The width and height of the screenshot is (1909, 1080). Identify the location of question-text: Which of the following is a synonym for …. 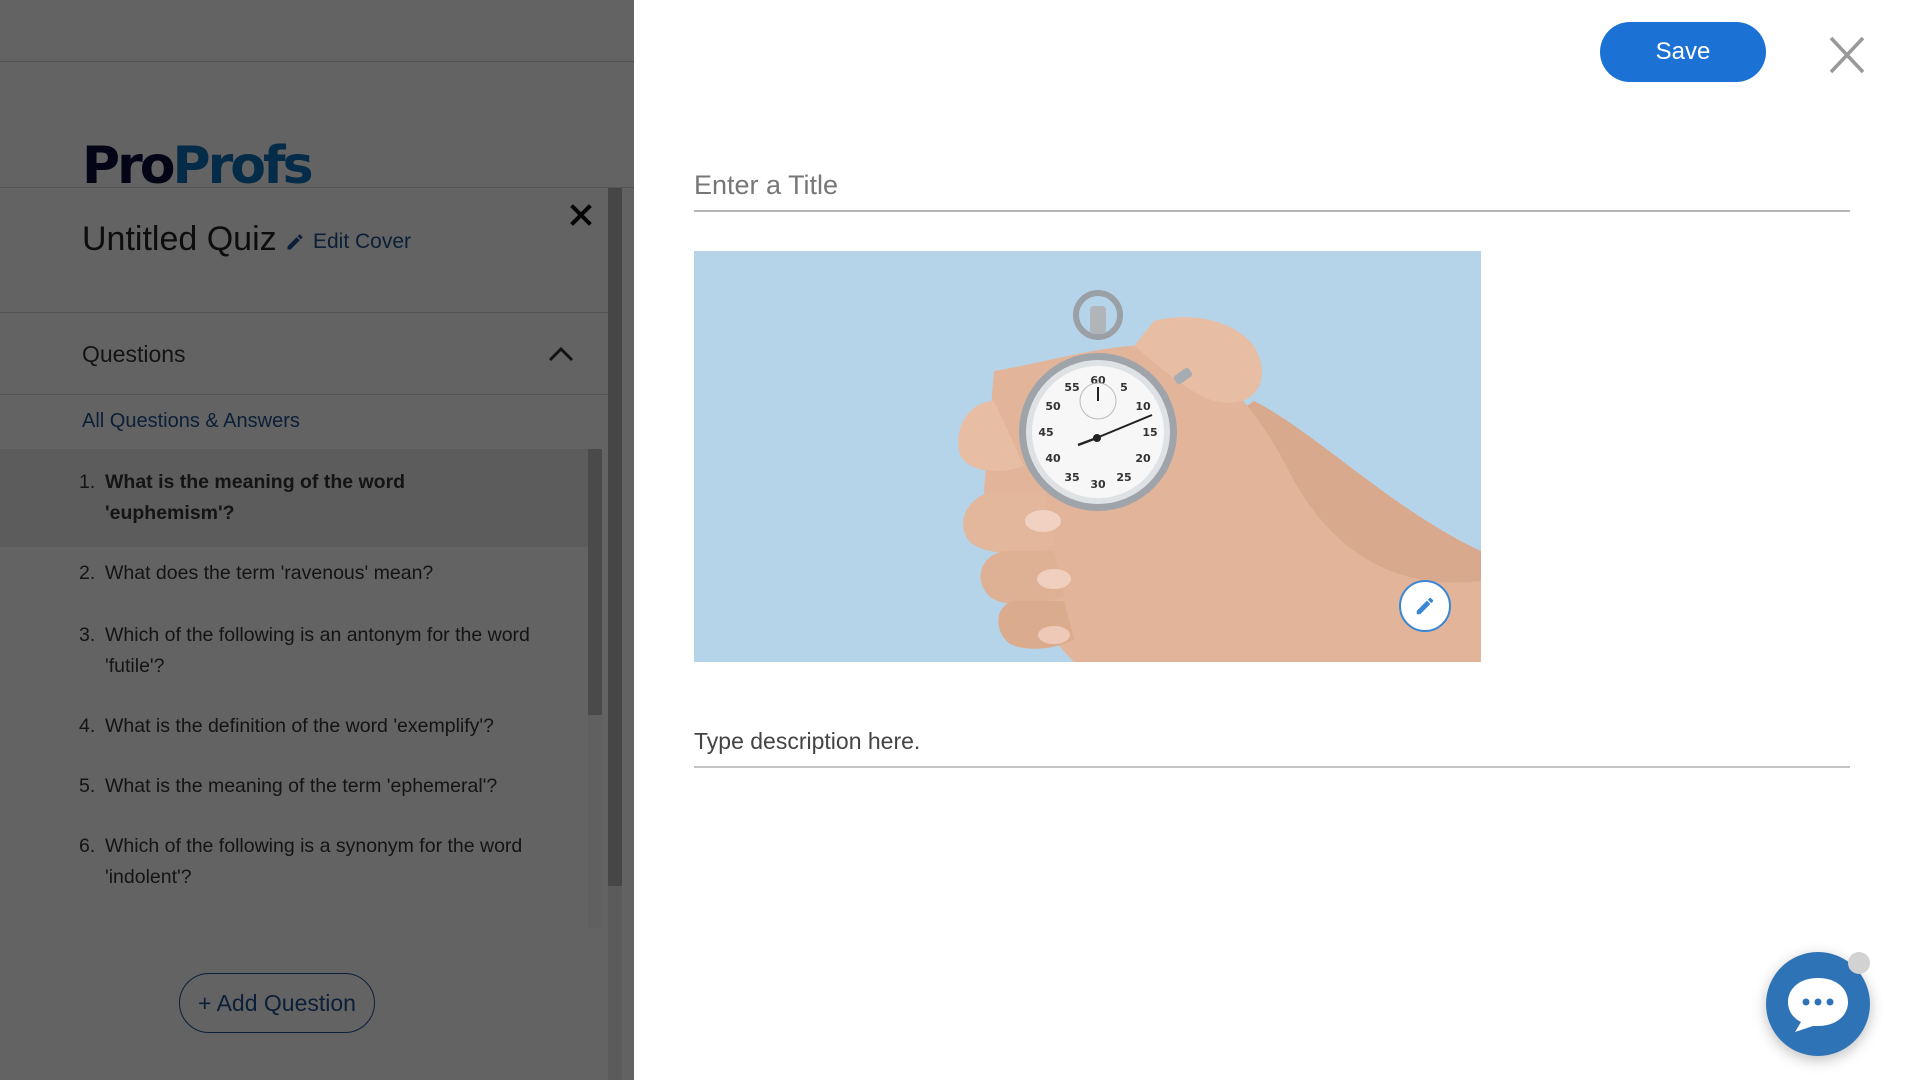
(314, 861).